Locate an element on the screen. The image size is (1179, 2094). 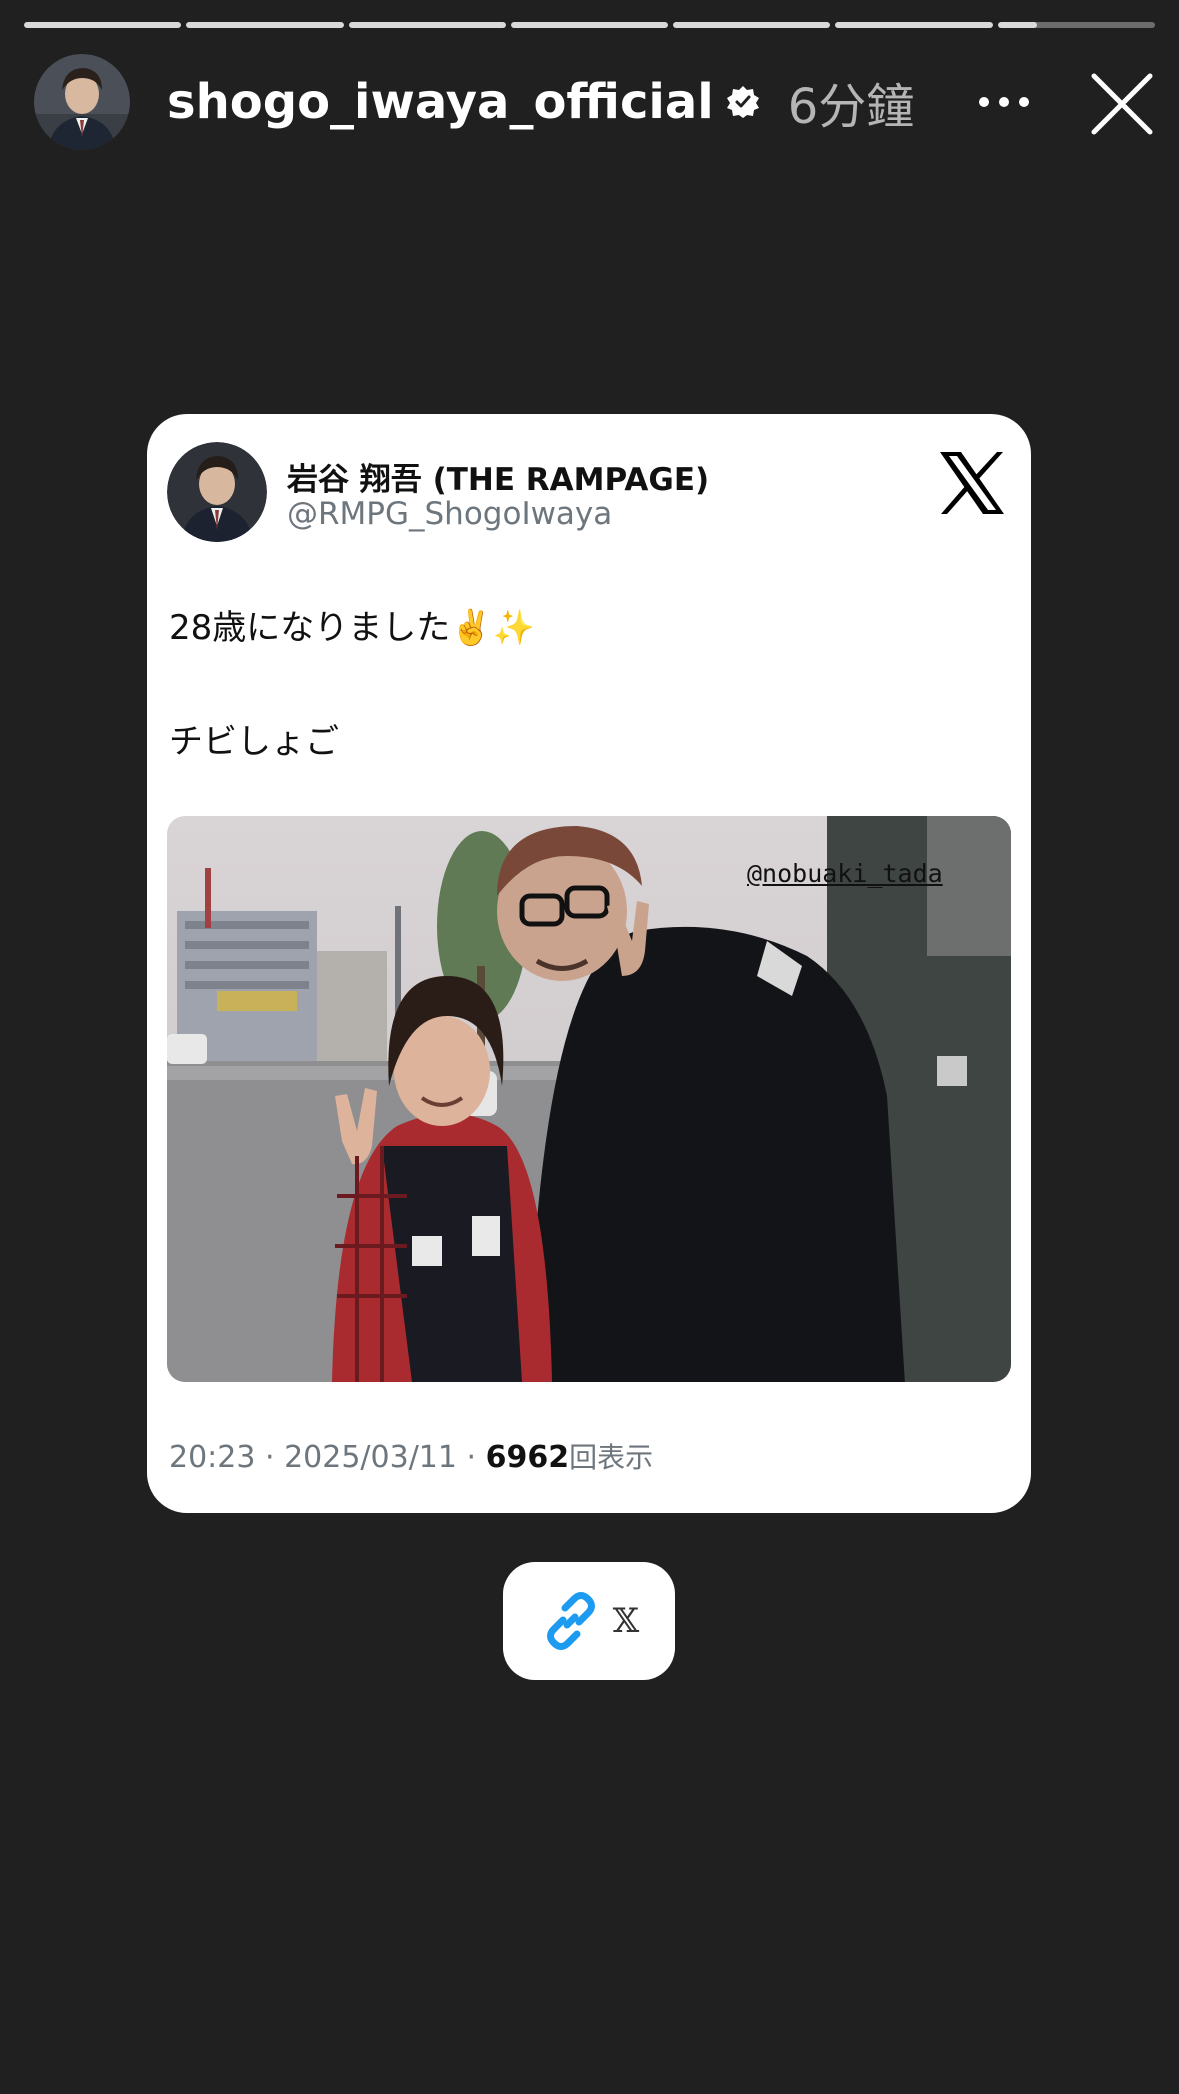
x-logo-icon is located at coordinates (972, 483).